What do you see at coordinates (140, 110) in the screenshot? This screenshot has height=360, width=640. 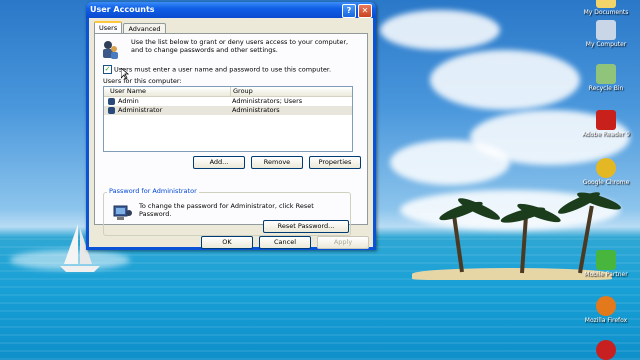 I see `user-name-cell: Administrator` at bounding box center [140, 110].